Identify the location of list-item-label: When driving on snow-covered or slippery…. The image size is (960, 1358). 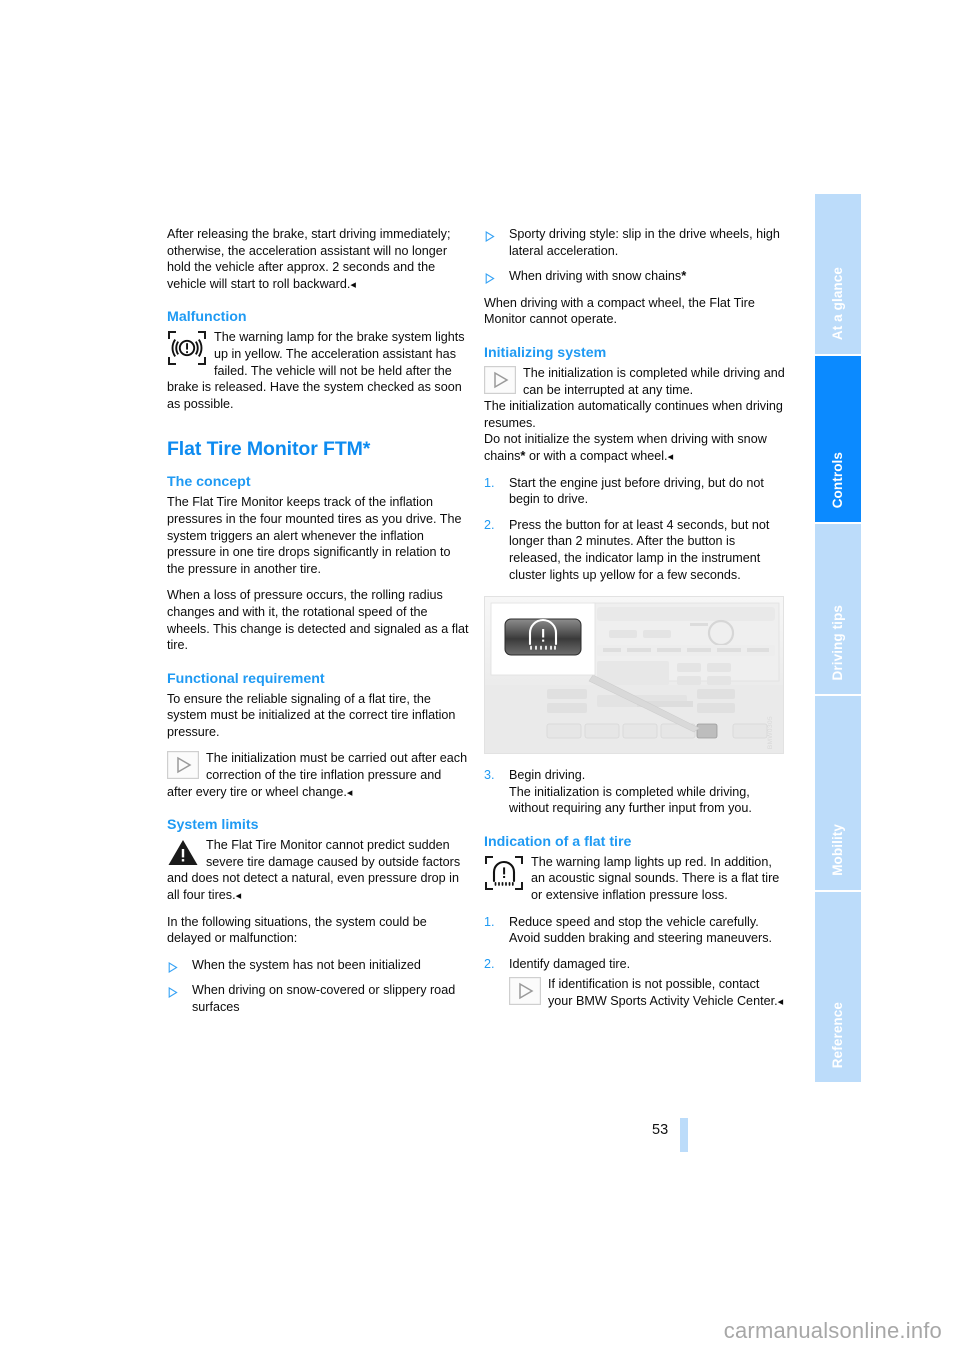
(324, 998).